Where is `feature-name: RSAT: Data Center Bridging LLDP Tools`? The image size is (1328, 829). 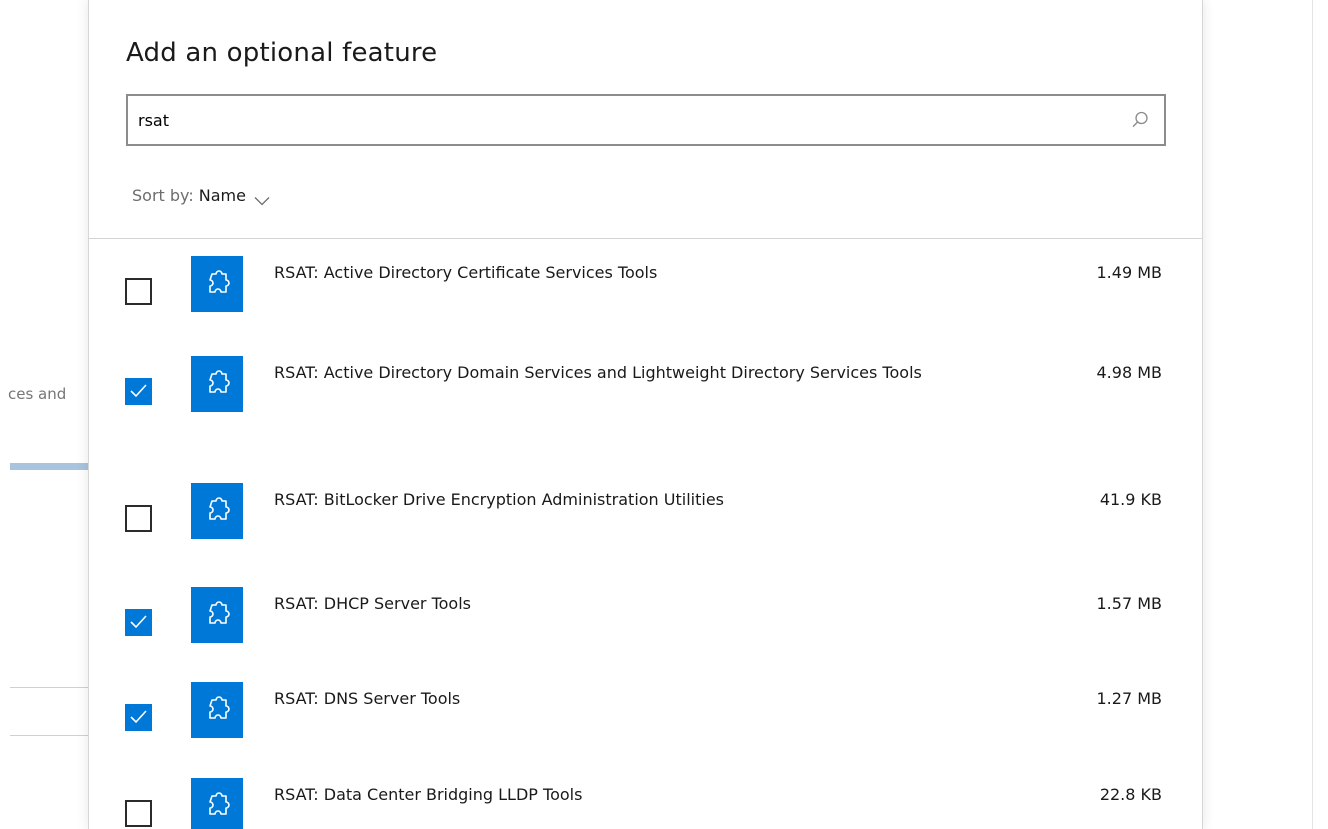 feature-name: RSAT: Data Center Bridging LLDP Tools is located at coordinates (428, 794).